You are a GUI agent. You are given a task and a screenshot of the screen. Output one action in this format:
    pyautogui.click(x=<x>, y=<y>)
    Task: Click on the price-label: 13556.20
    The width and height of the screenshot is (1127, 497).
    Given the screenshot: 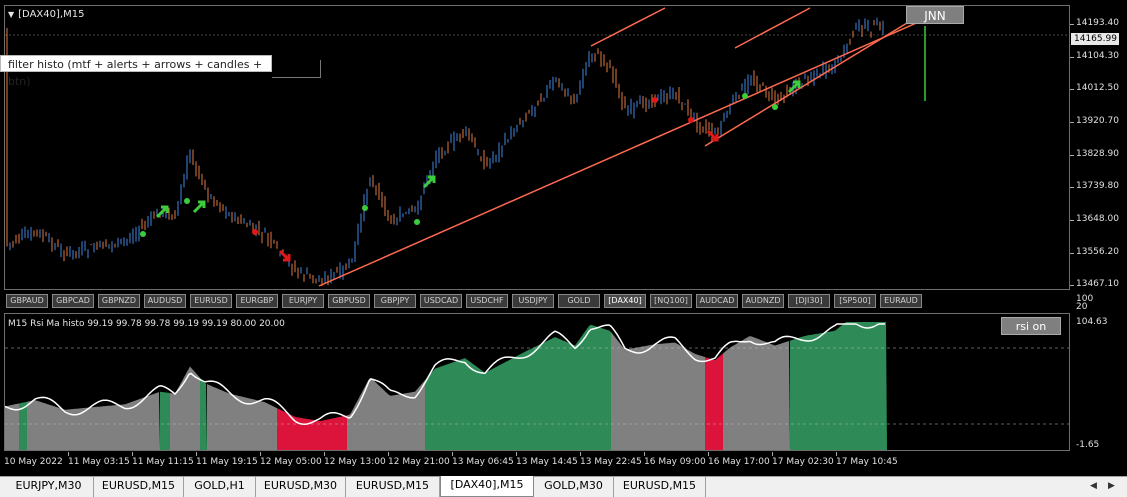 What is the action you would take?
    pyautogui.click(x=1097, y=252)
    